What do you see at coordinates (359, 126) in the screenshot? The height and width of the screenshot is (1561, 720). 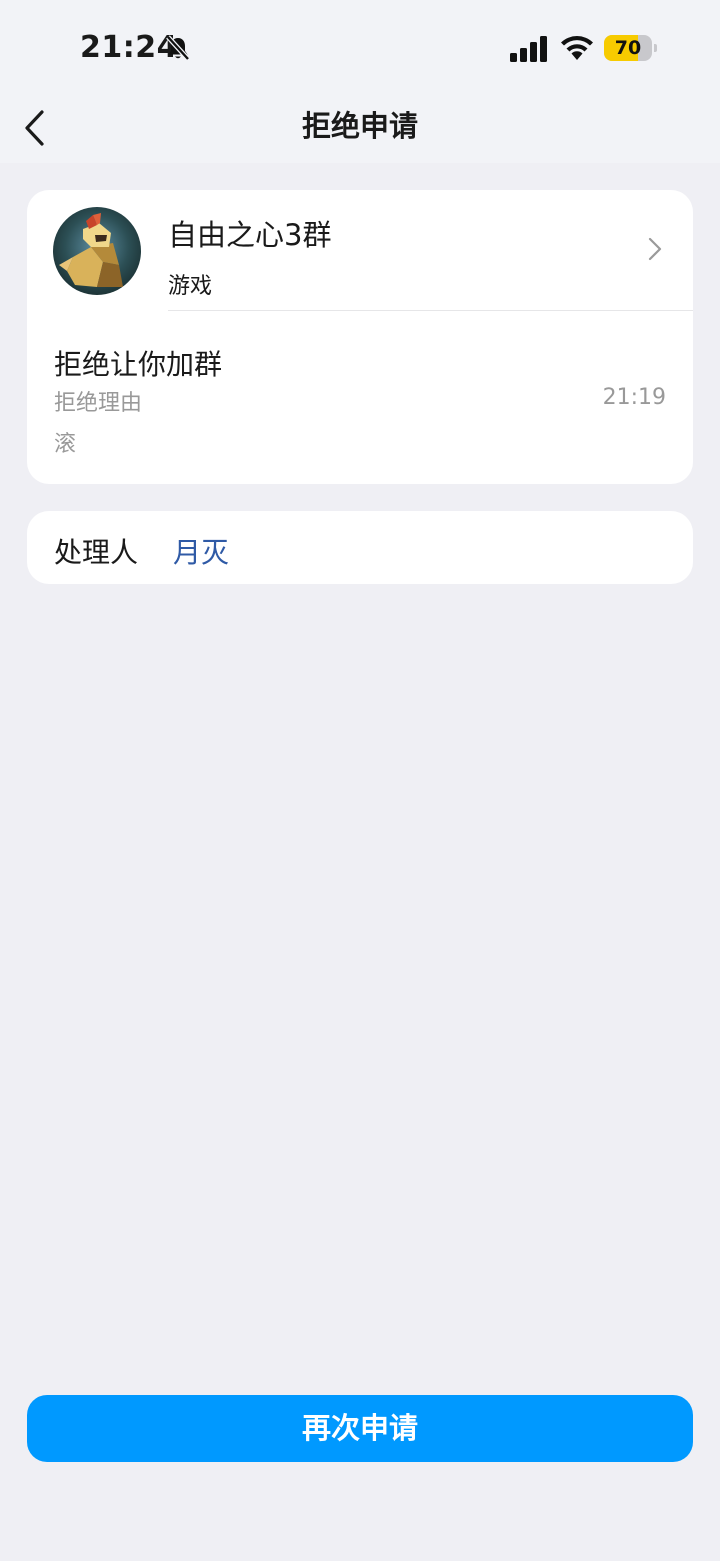 I see `page-title: 拒绝申请` at bounding box center [359, 126].